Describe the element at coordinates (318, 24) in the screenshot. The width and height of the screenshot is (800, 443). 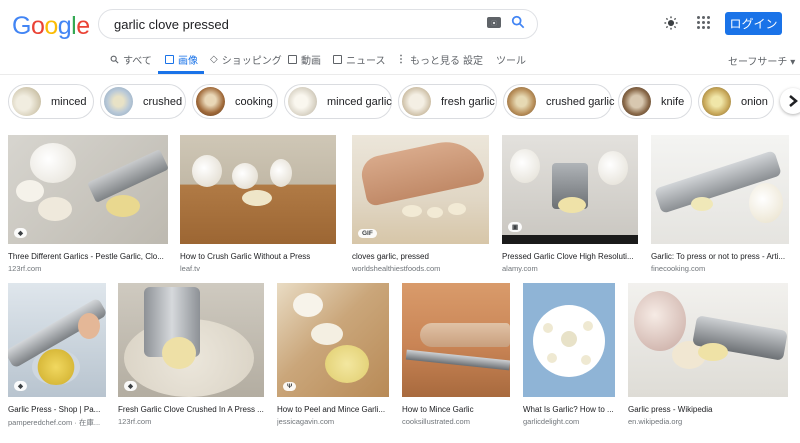
I see `search-box: garlic clove pressed` at that location.